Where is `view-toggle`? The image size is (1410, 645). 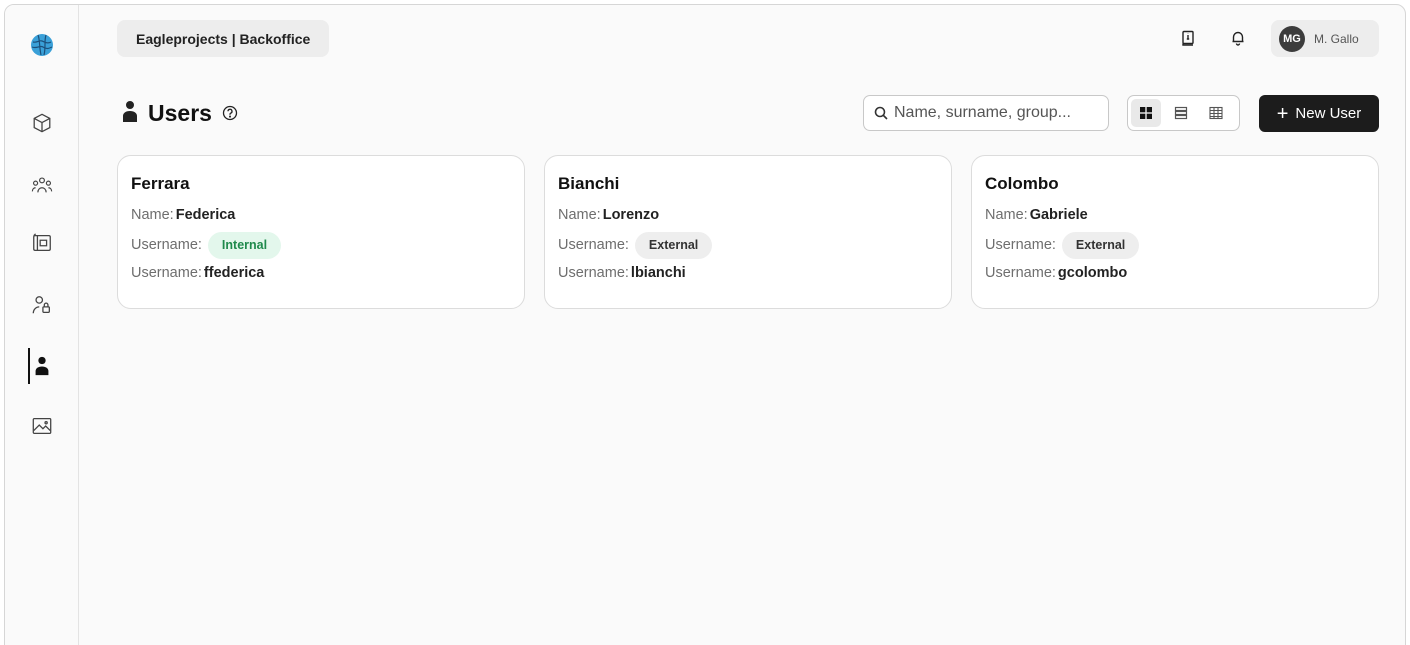
view-toggle is located at coordinates (1183, 113).